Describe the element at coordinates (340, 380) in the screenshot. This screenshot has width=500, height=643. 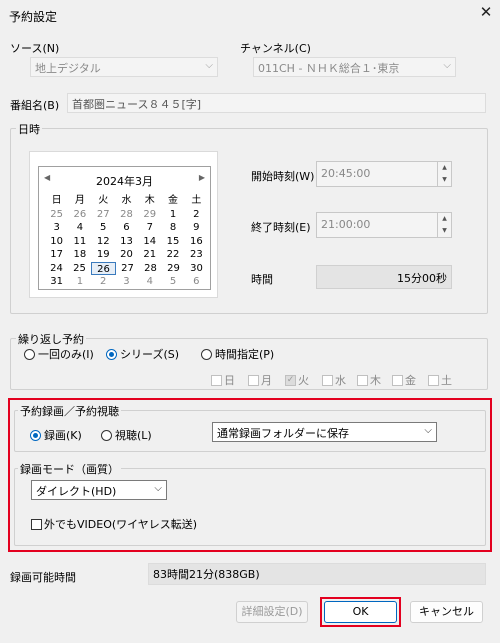
I see `day-label: 水` at that location.